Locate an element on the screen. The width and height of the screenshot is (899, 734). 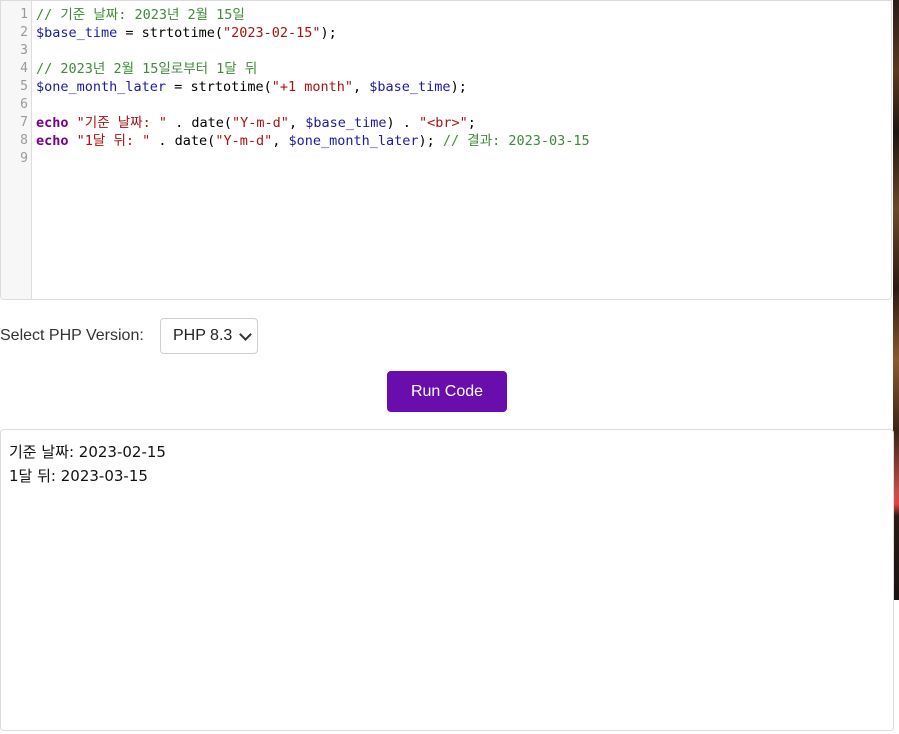
output-line: 1달 뒤: 2023-03-15 is located at coordinates (78, 476).